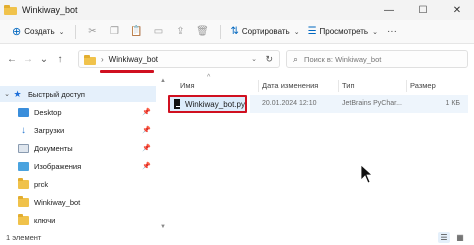 This screenshot has width=474, height=245. I want to click on status-bar: 1 элемент ☰ ▦, so click(237, 237).